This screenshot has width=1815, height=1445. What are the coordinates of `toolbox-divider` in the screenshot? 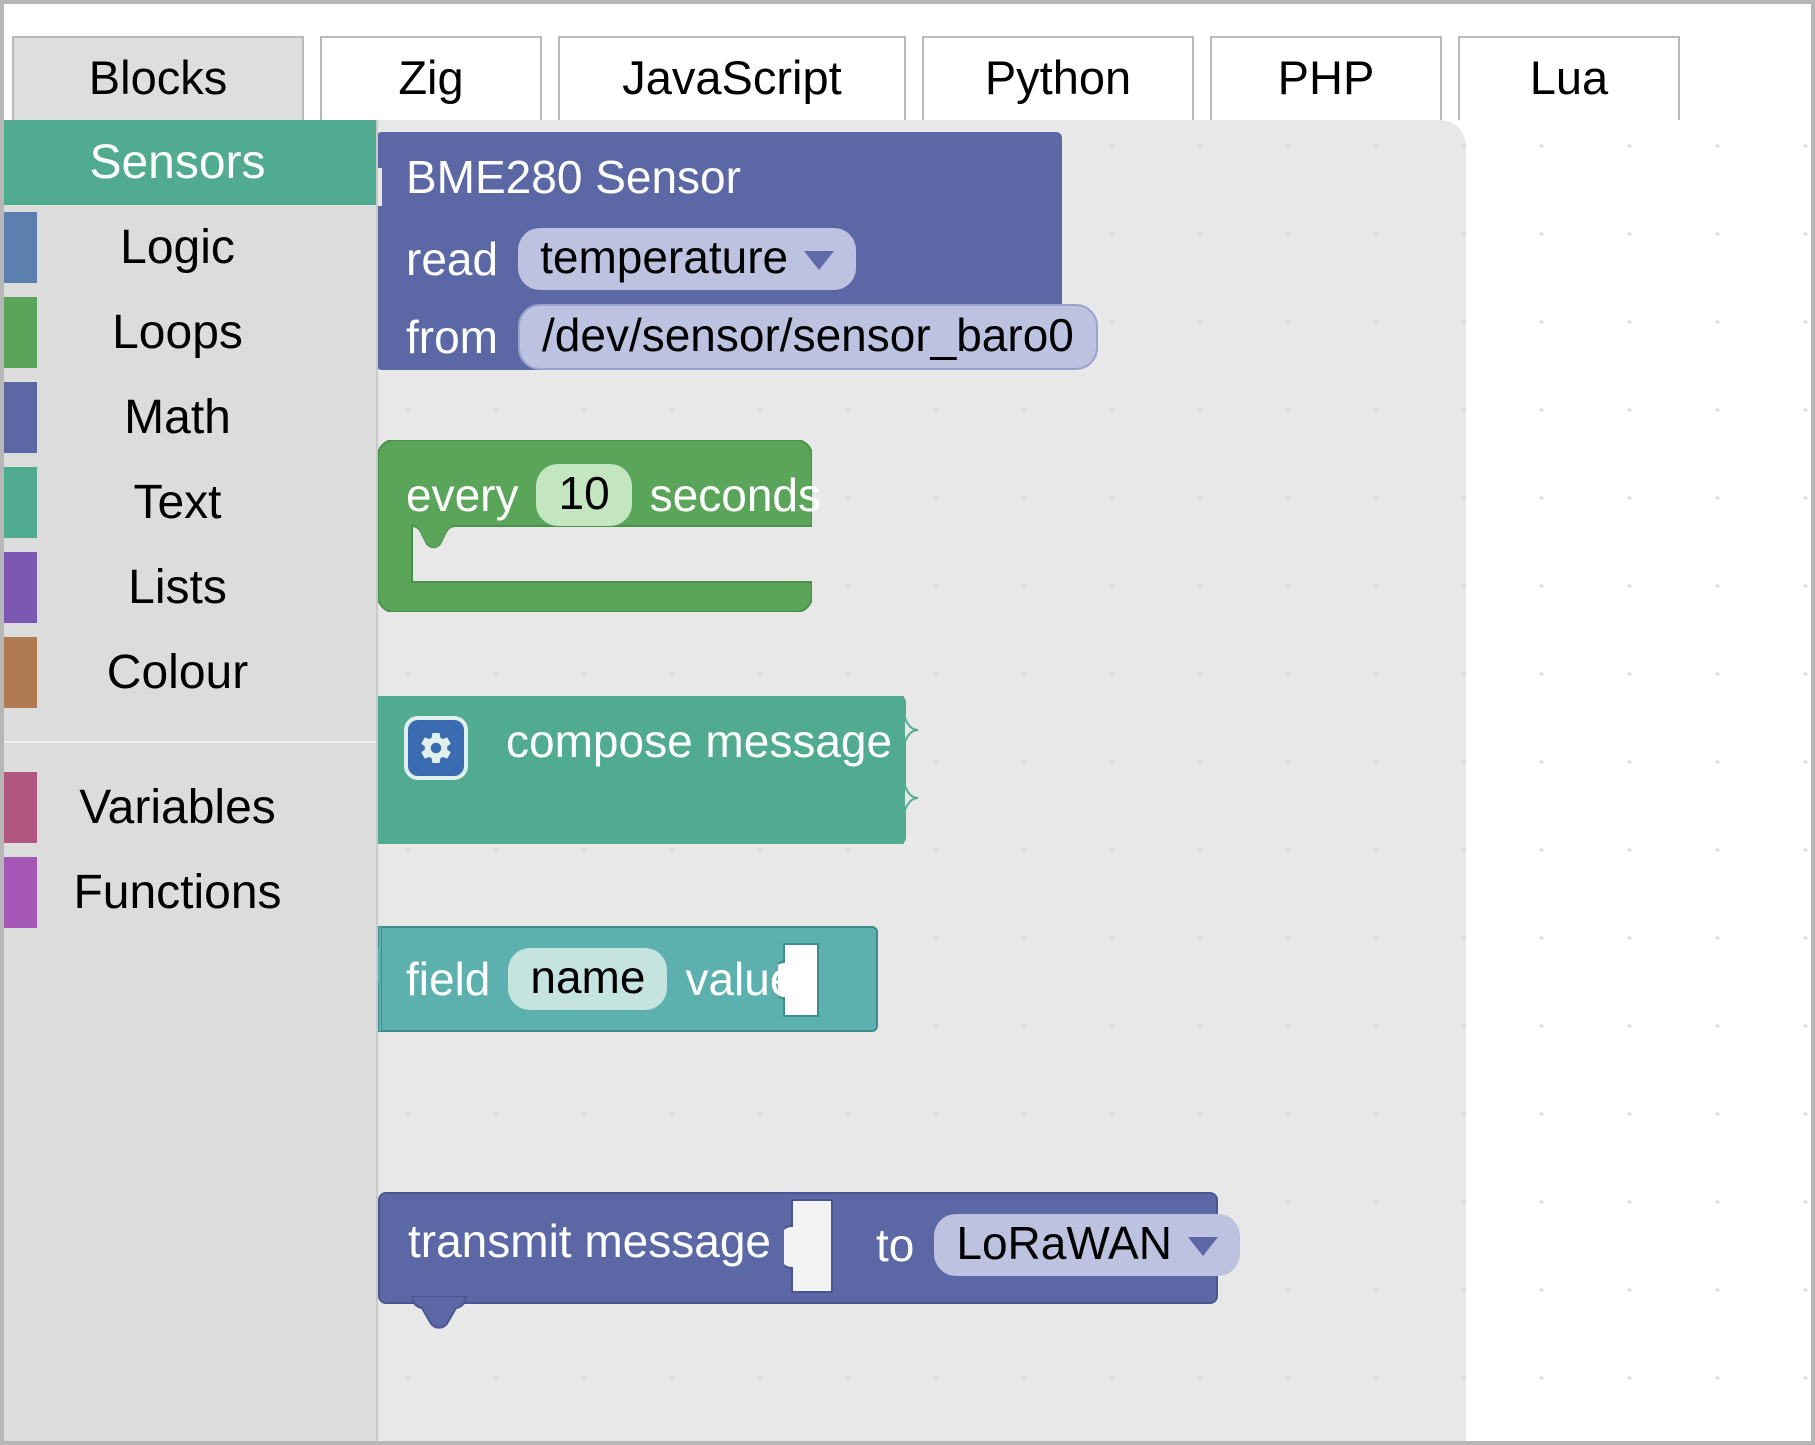 It's located at (190, 742).